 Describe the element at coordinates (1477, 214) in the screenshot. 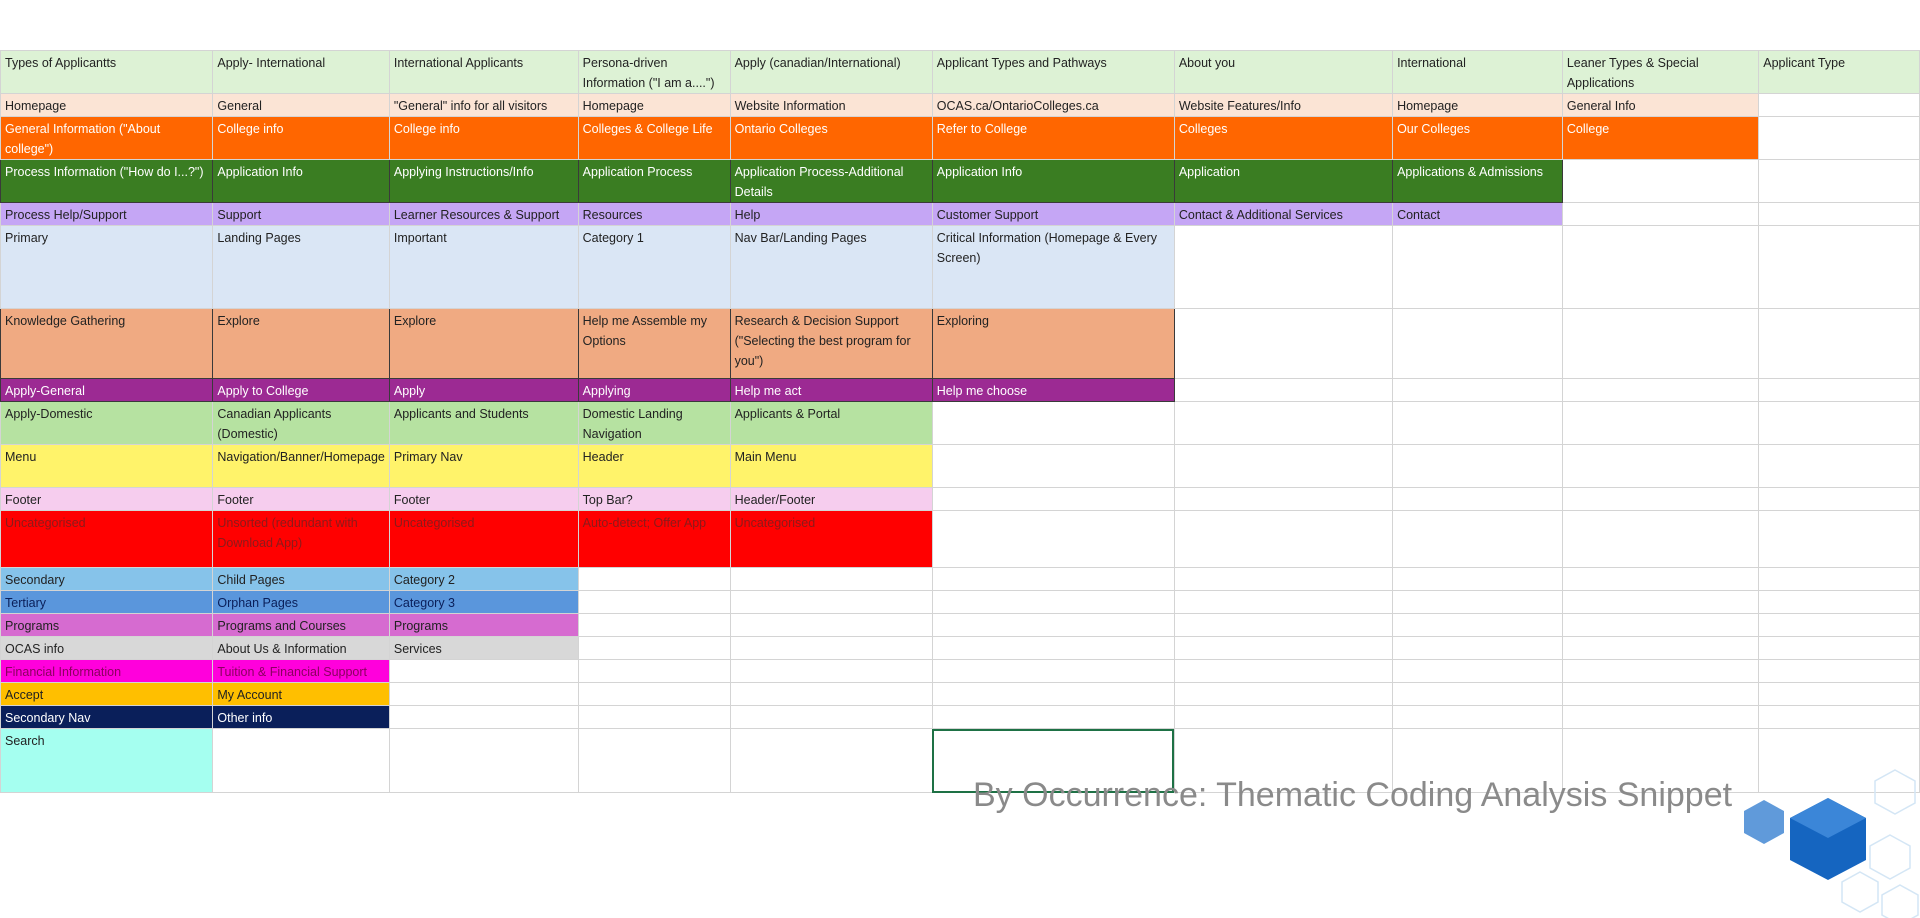

I see `cell-r5-c8: Contact` at that location.